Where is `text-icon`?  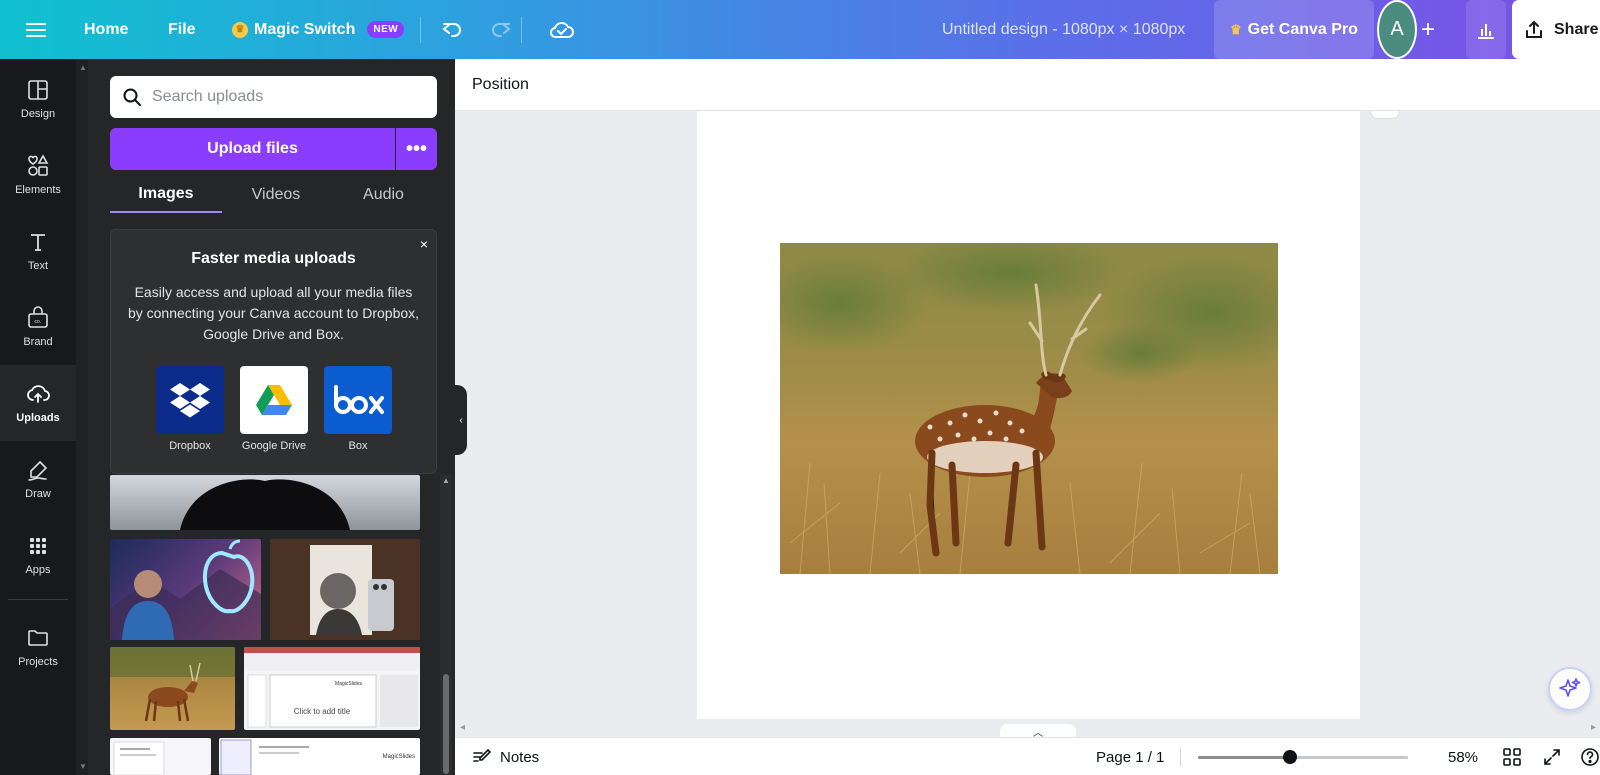 text-icon is located at coordinates (38, 242).